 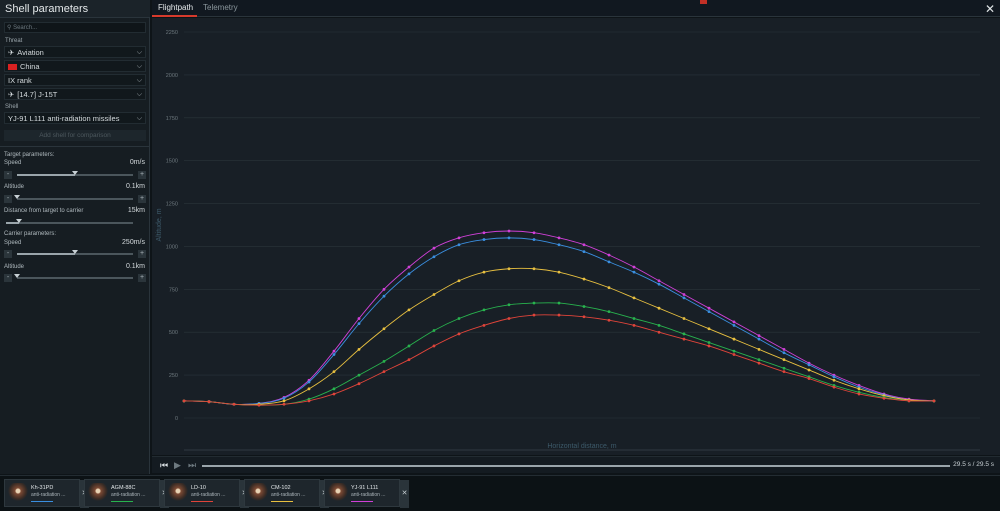 I want to click on chevron-down-icon: ⌵, so click(x=139, y=66).